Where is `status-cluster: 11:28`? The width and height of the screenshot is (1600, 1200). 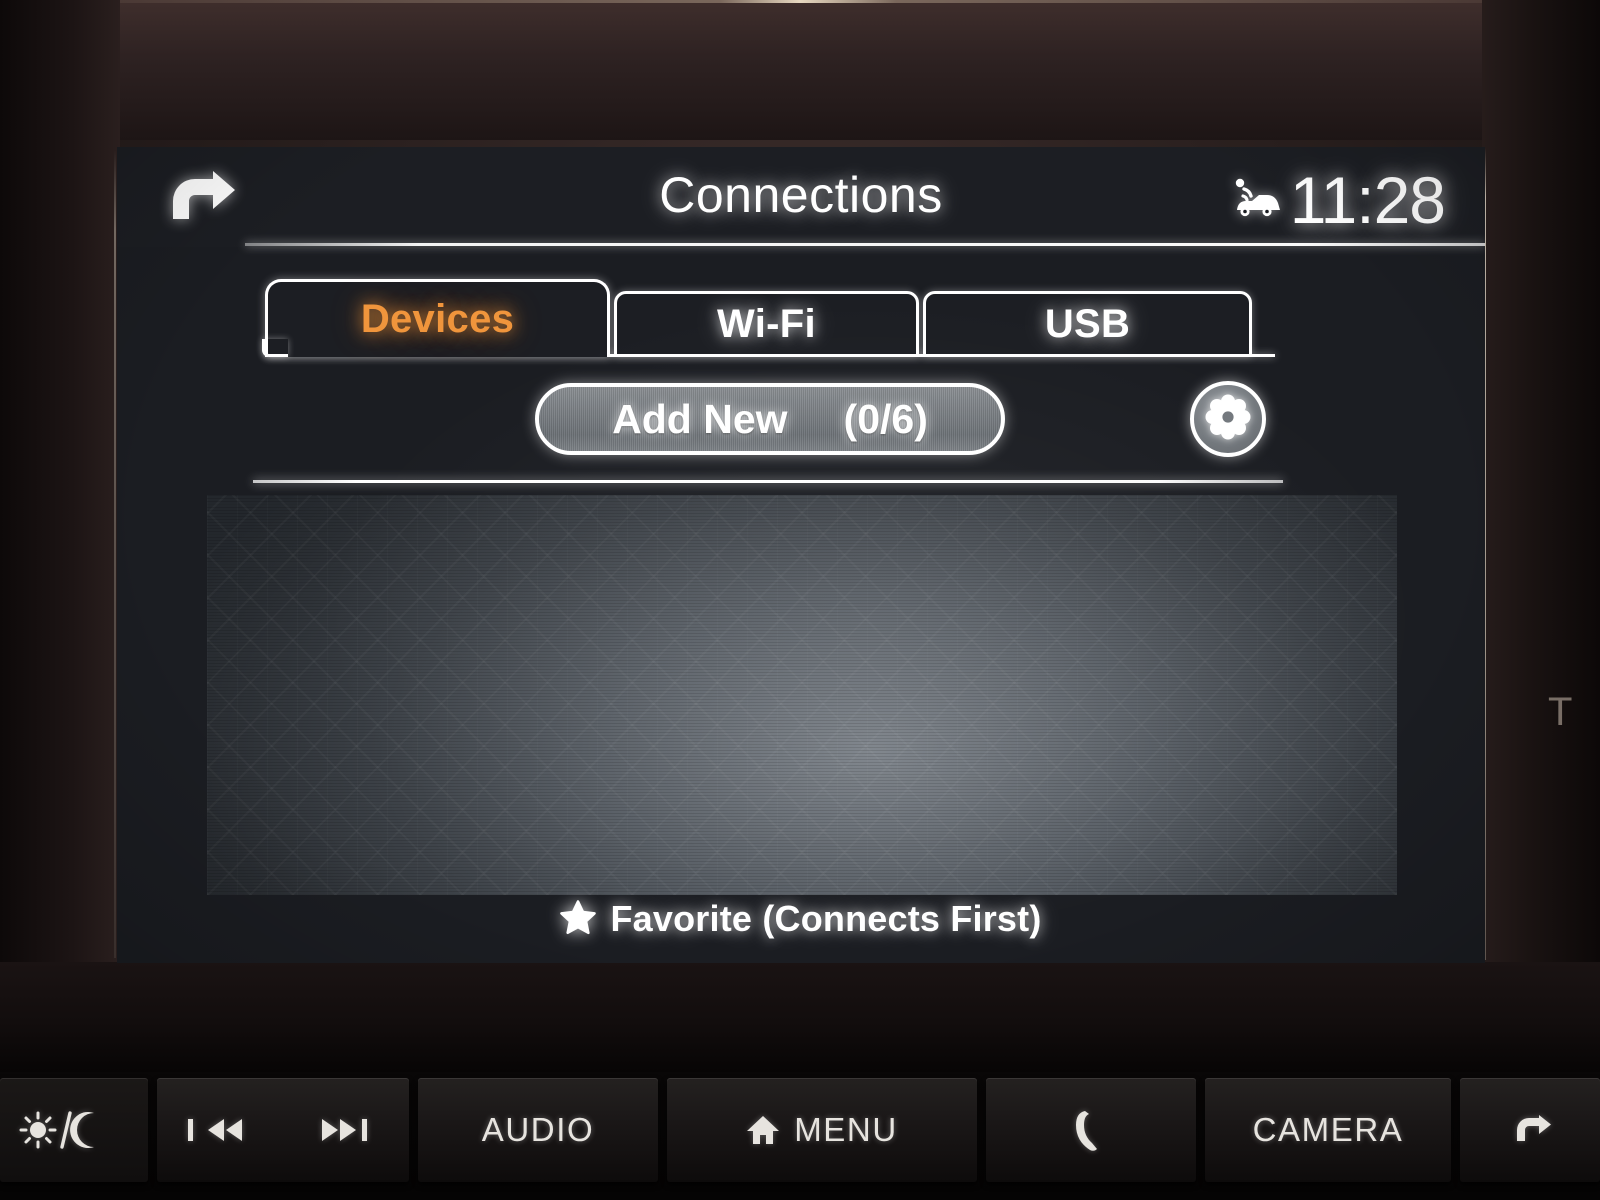
status-cluster: 11:28 is located at coordinates (1335, 200).